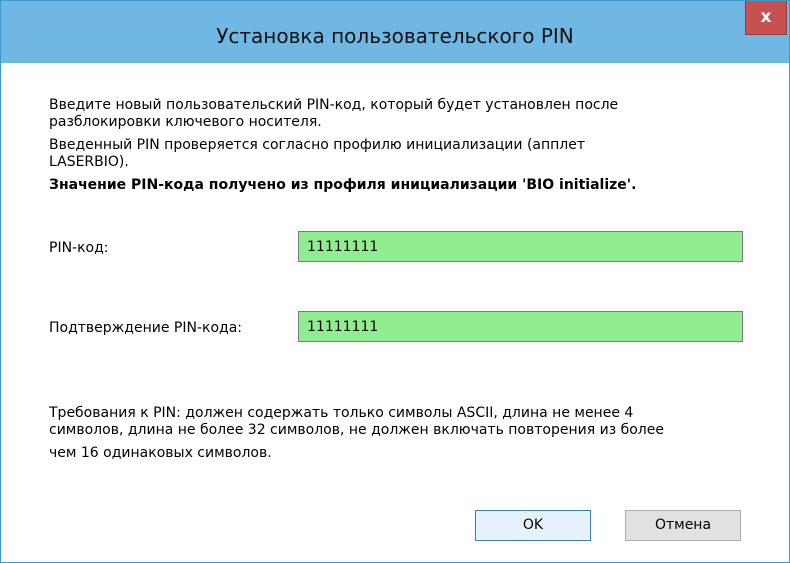  I want to click on info-line-2: разблокировки ключевого носителя., so click(185, 122).